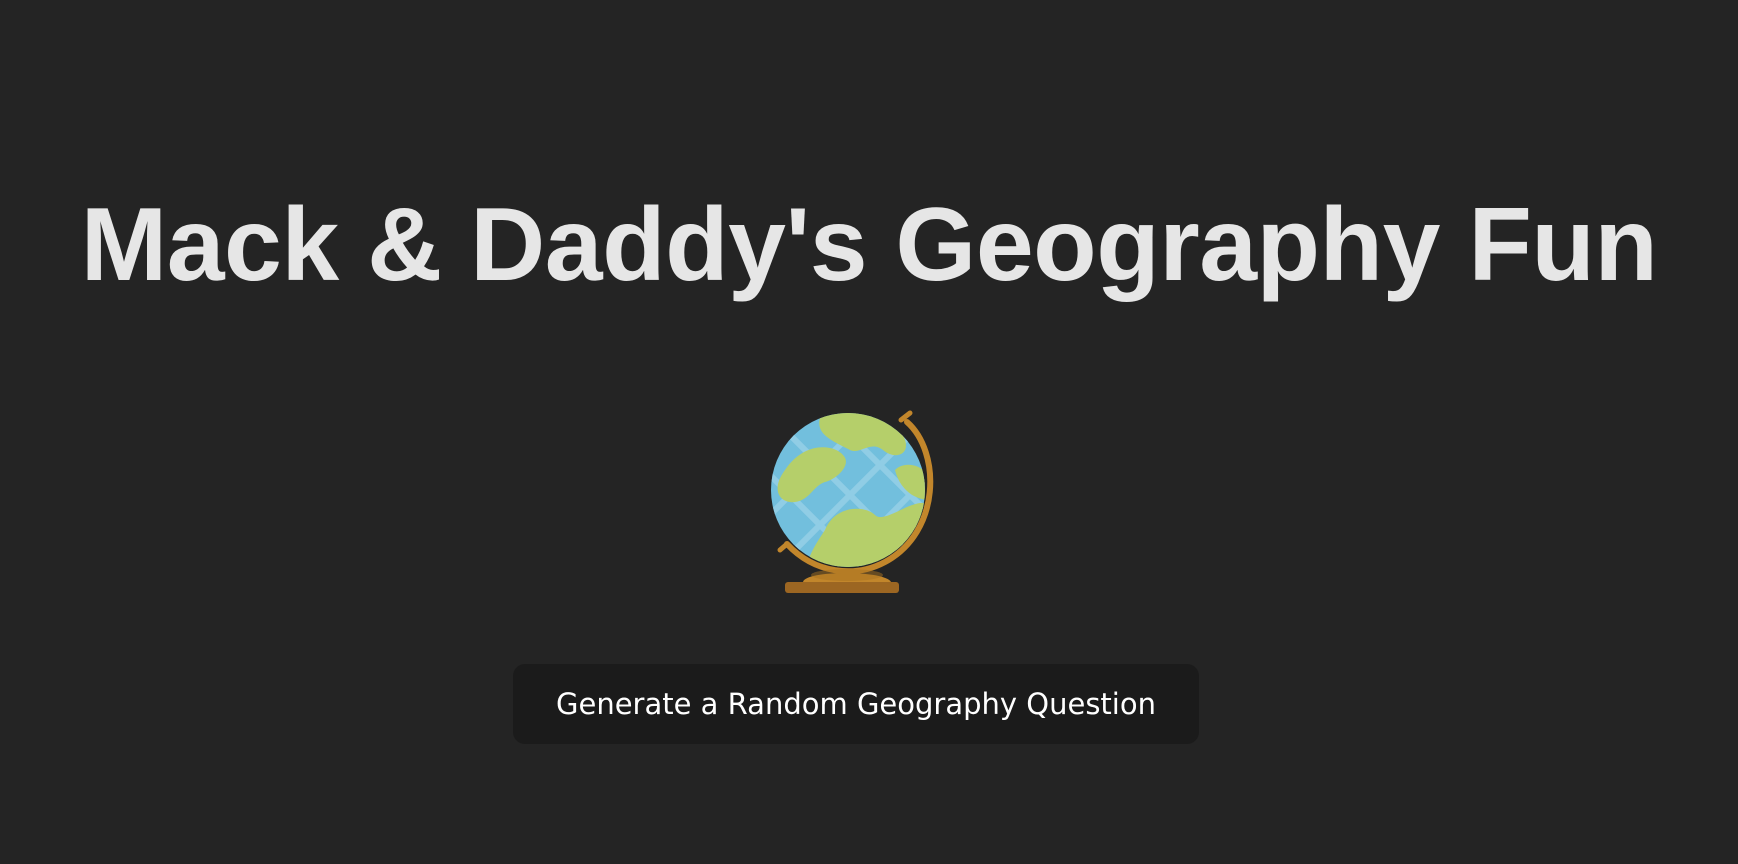 Image resolution: width=1738 pixels, height=864 pixels. I want to click on globe-icon, so click(855, 510).